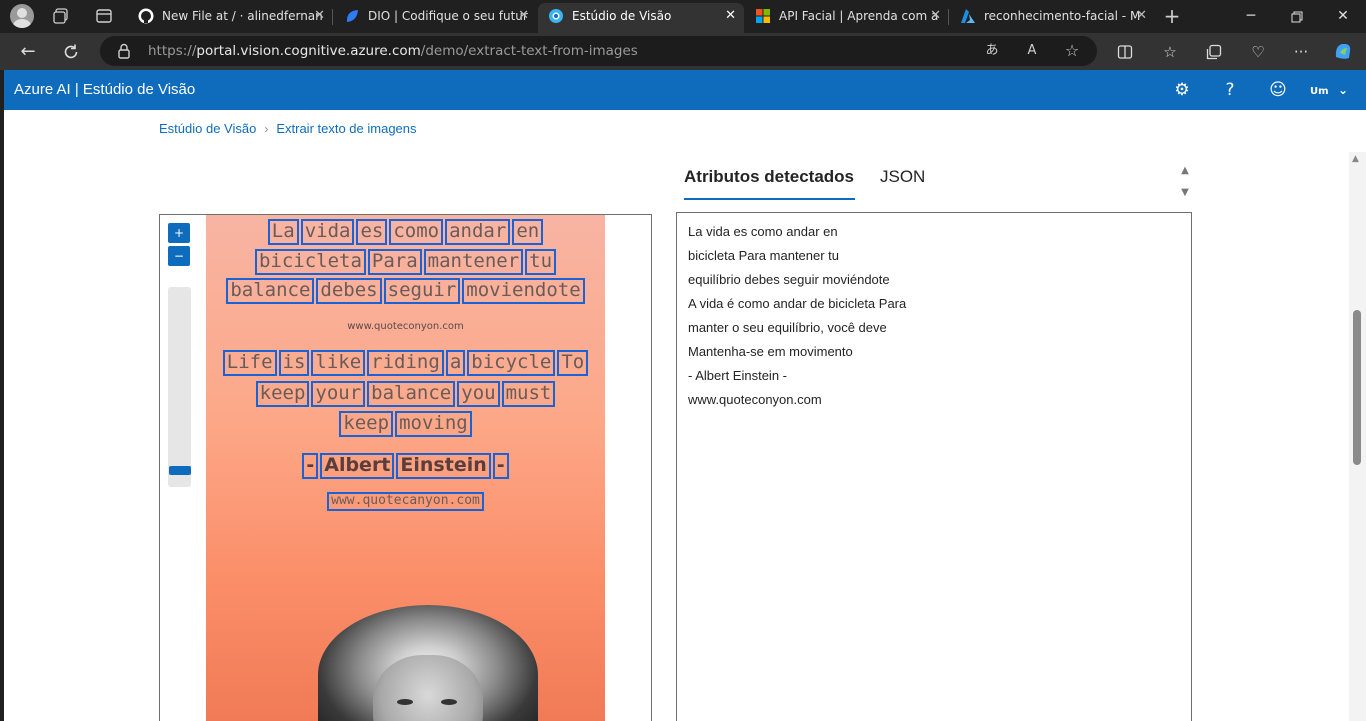 This screenshot has width=1366, height=721. Describe the element at coordinates (104, 16) in the screenshot. I see `tab-actions-icon` at that location.